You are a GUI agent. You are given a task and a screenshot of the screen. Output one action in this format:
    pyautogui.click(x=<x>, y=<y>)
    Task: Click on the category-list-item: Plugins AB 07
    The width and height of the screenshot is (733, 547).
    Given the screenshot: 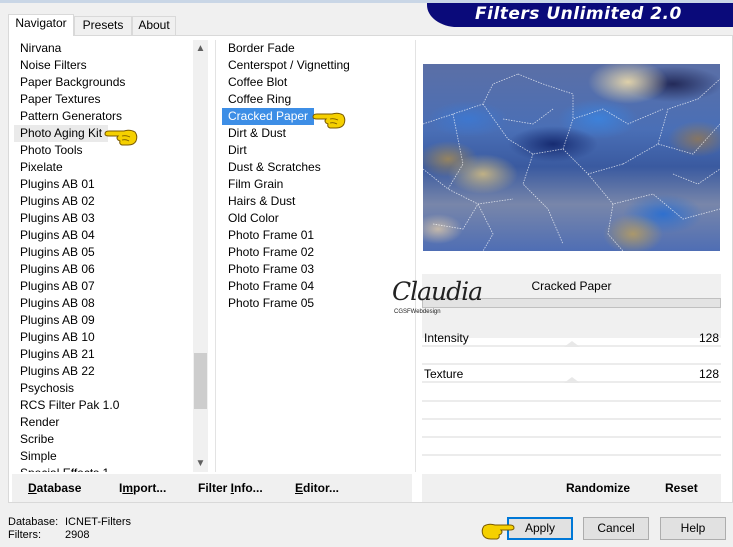 What is the action you would take?
    pyautogui.click(x=103, y=286)
    